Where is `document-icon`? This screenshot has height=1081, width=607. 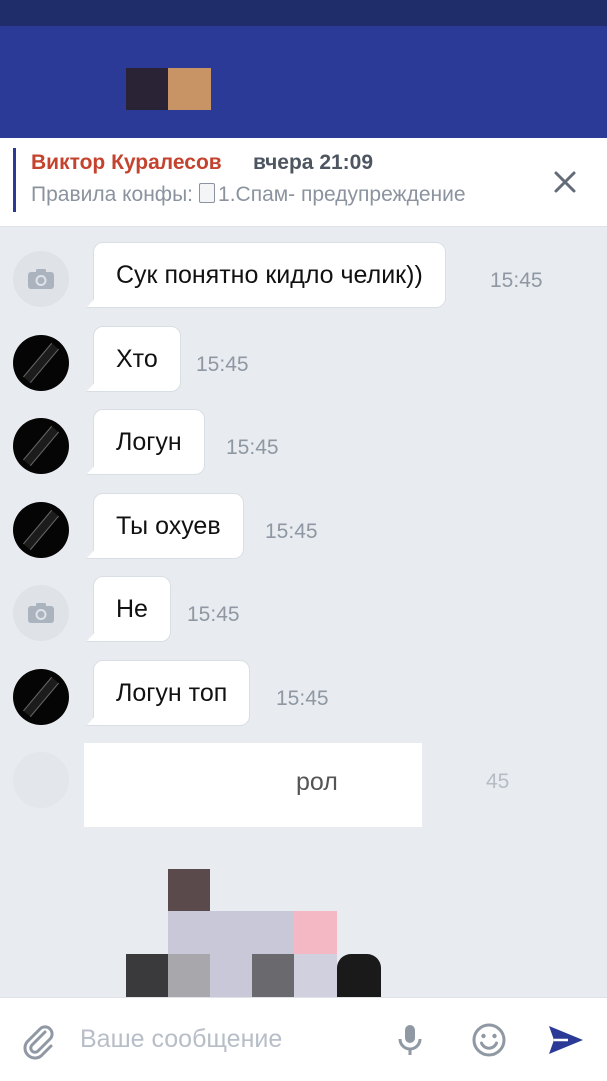
document-icon is located at coordinates (207, 193).